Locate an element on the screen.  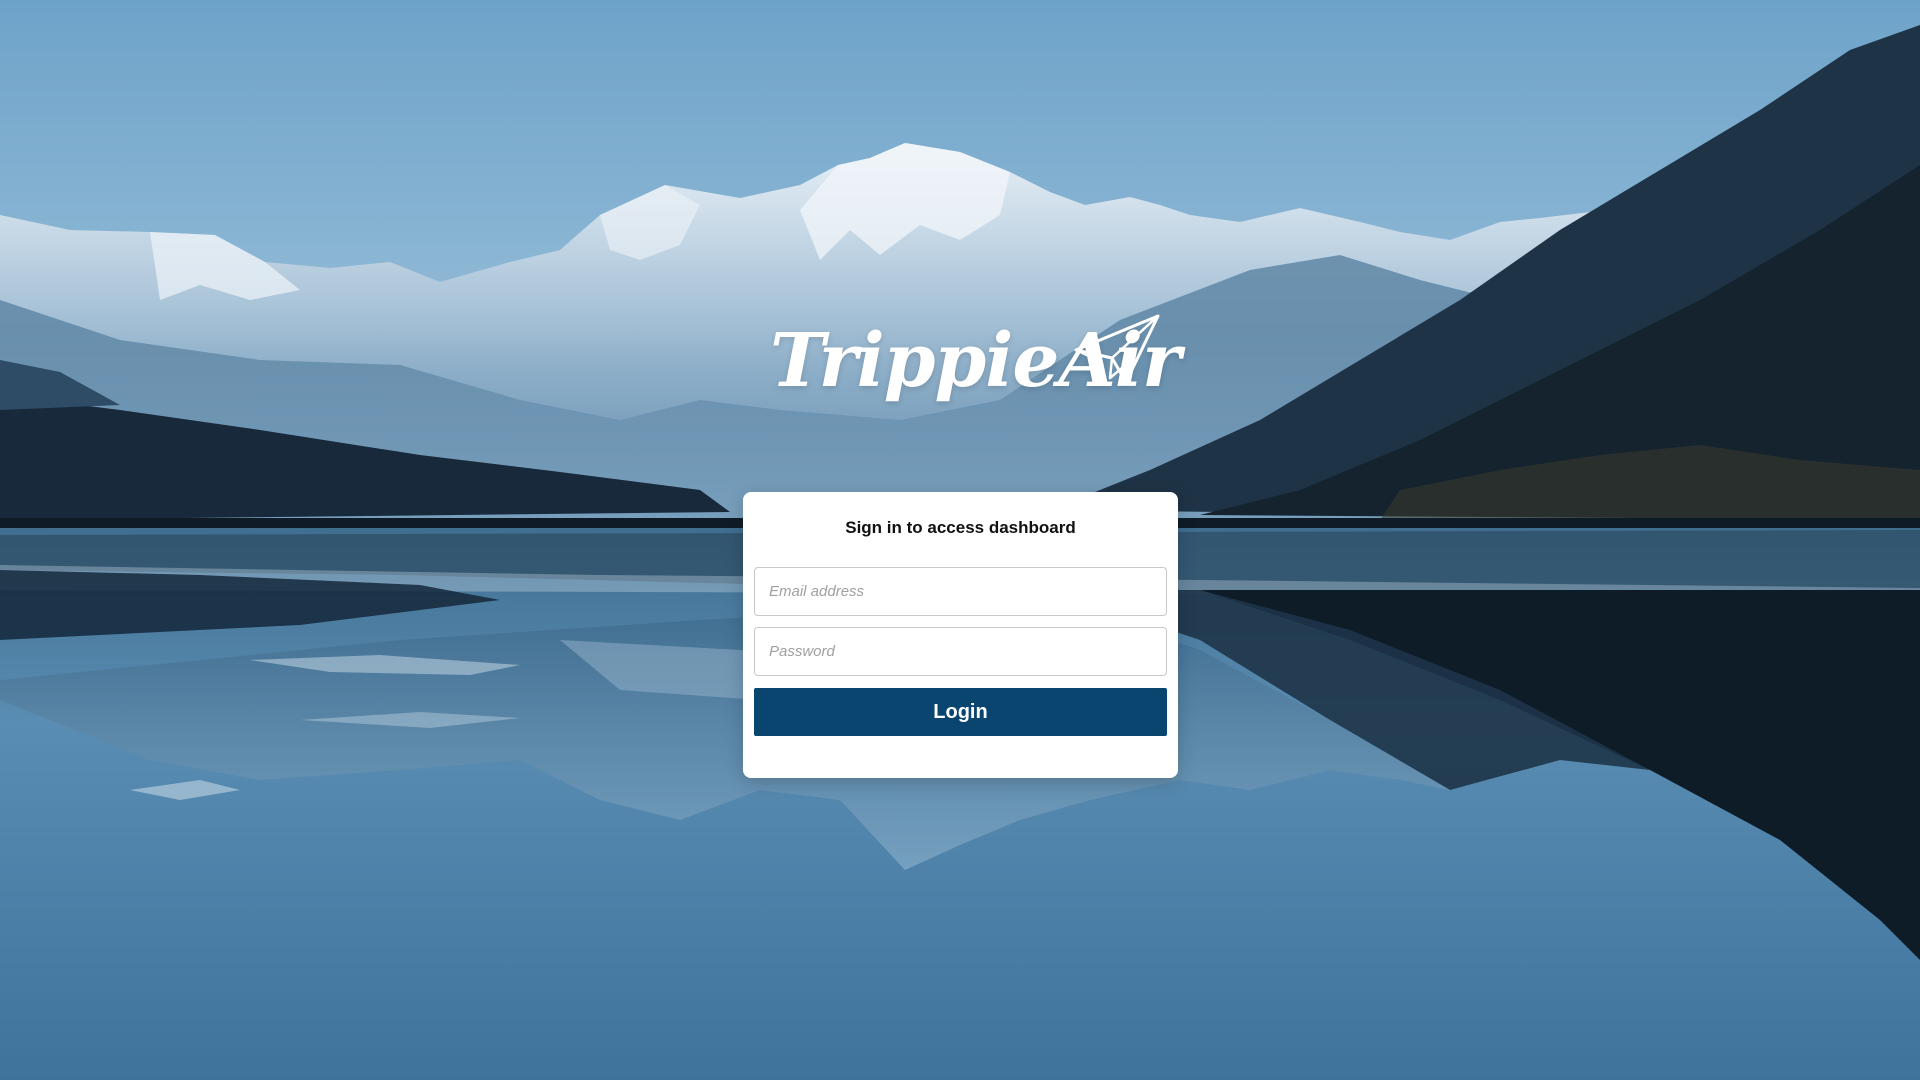
login-heading: Sign in to access dashboard is located at coordinates (960, 527).